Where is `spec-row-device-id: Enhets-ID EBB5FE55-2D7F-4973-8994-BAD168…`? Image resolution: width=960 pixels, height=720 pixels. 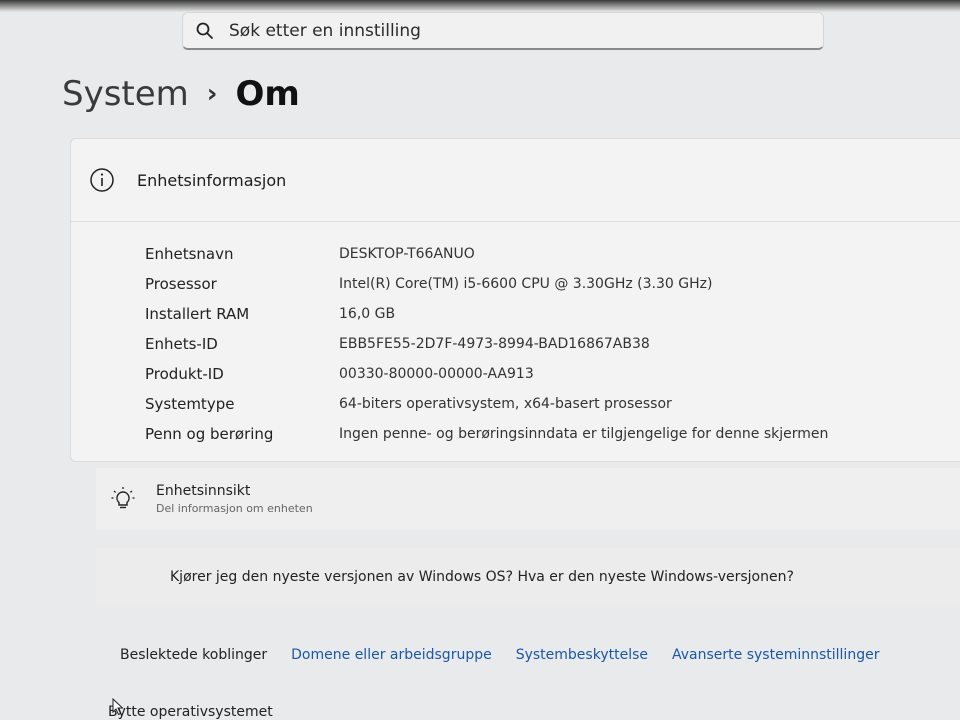
spec-row-device-id: Enhets-ID EBB5FE55-2D7F-4973-8994-BAD168… is located at coordinates (486, 344).